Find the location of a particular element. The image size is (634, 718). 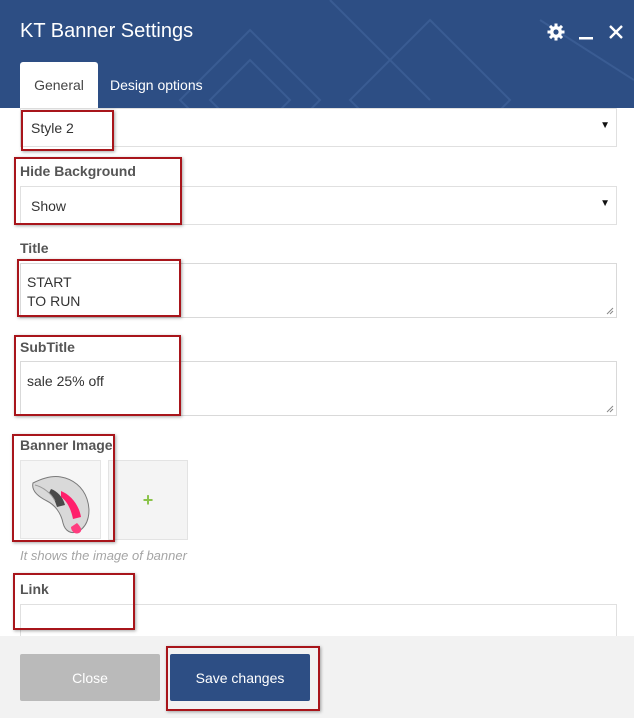

close-button: Close is located at coordinates (90, 677).